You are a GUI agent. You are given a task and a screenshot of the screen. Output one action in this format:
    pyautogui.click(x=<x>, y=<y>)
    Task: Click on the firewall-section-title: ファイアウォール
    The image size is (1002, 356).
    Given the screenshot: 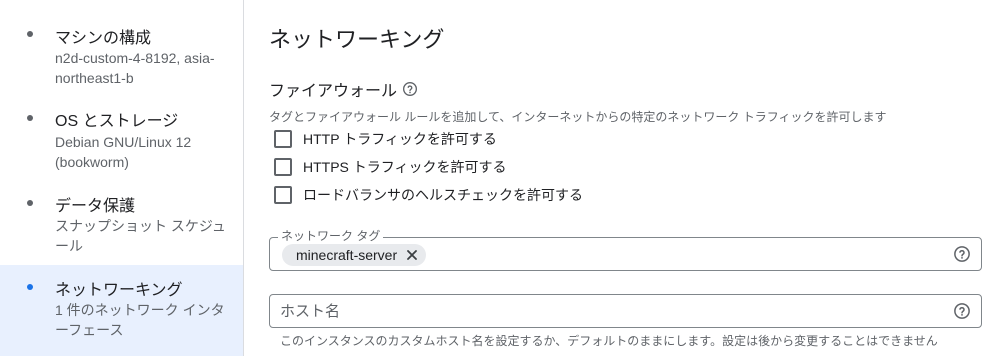 What is the action you would take?
    pyautogui.click(x=343, y=89)
    